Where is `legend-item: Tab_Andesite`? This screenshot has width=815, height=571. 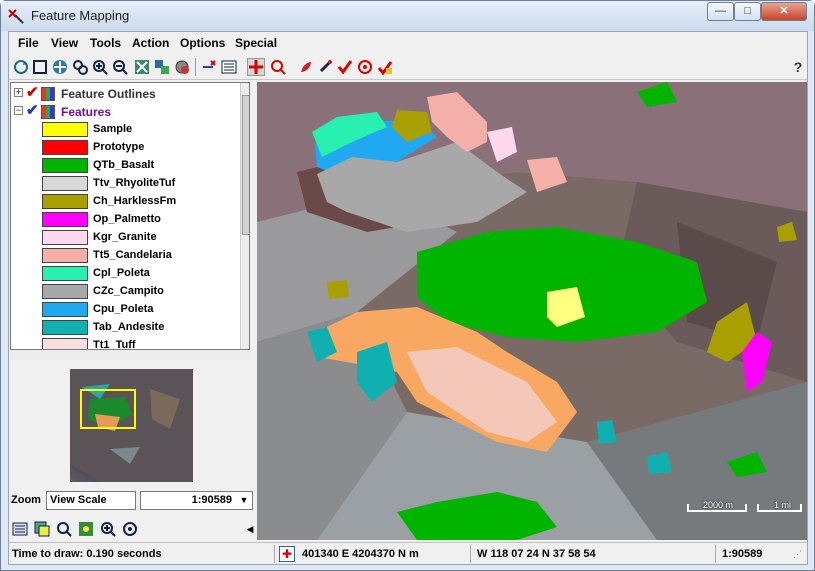 legend-item: Tab_Andesite is located at coordinates (142, 328).